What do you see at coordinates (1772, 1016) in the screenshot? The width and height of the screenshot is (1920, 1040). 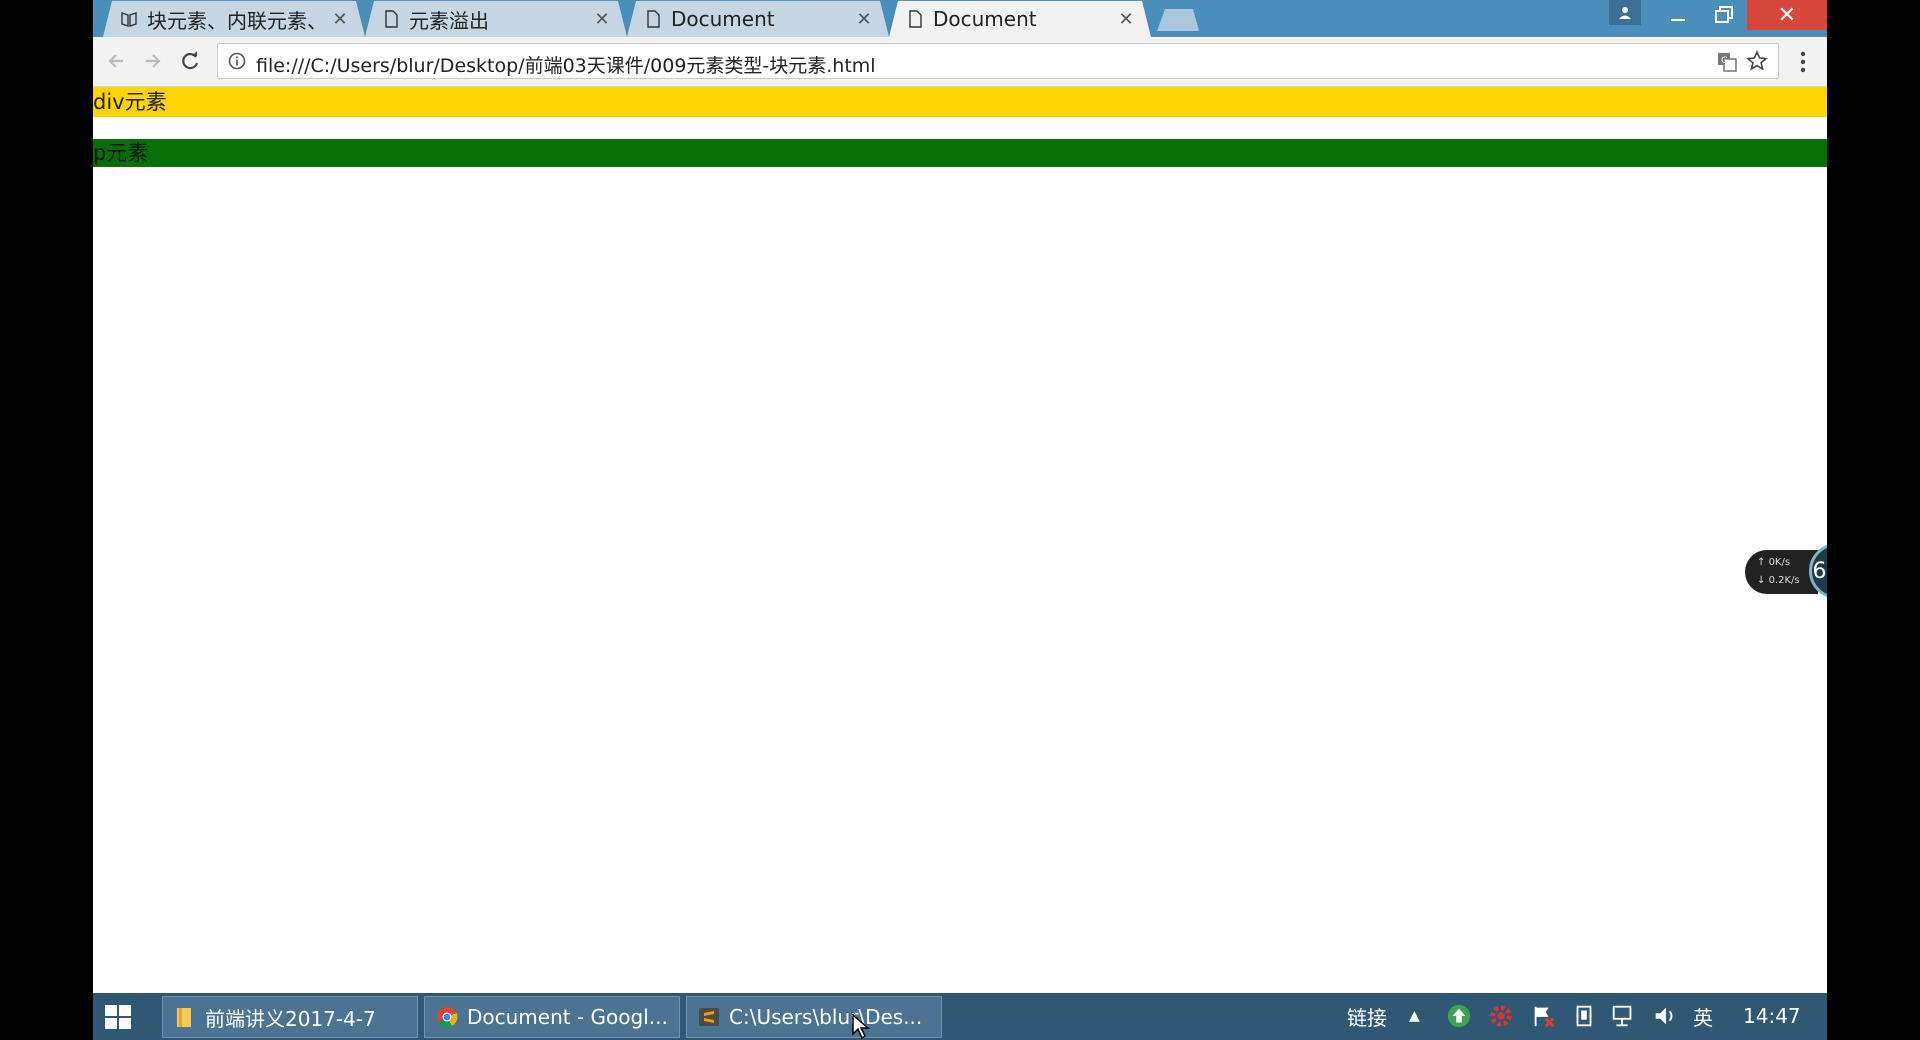 I see `system-clock: 14:47` at bounding box center [1772, 1016].